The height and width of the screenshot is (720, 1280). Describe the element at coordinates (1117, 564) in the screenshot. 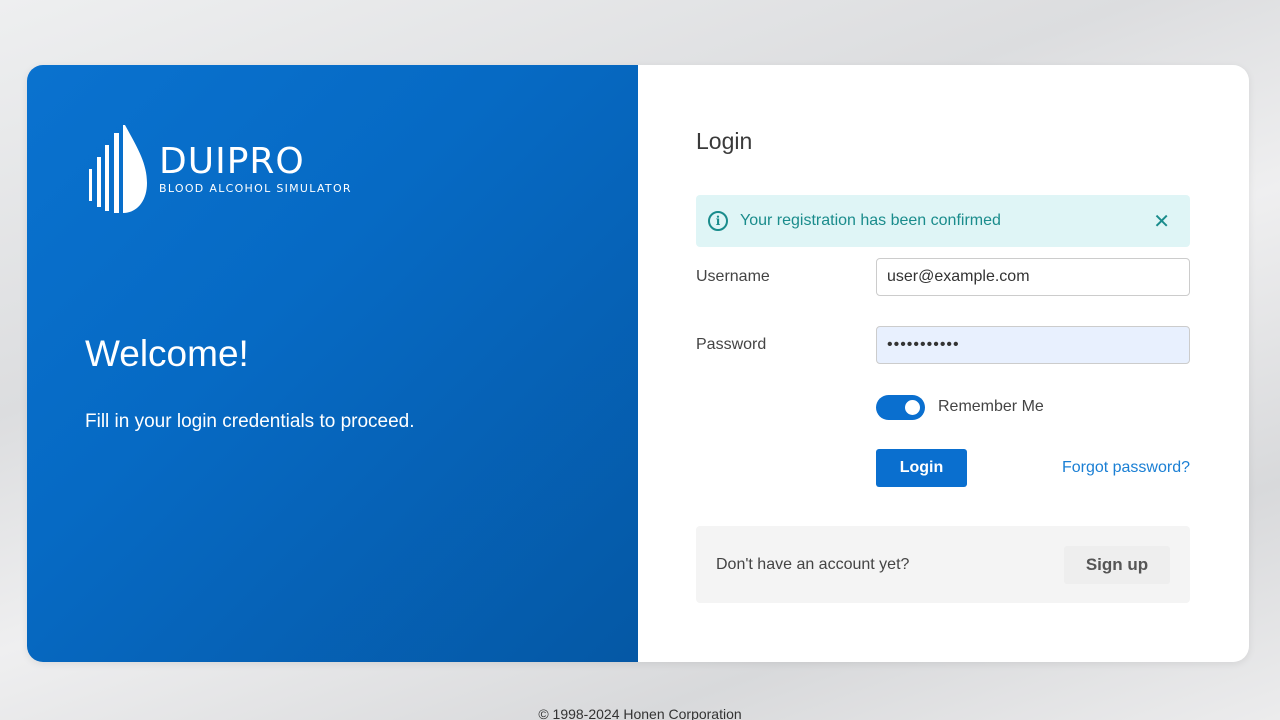

I see `signup-button: Sign up` at that location.